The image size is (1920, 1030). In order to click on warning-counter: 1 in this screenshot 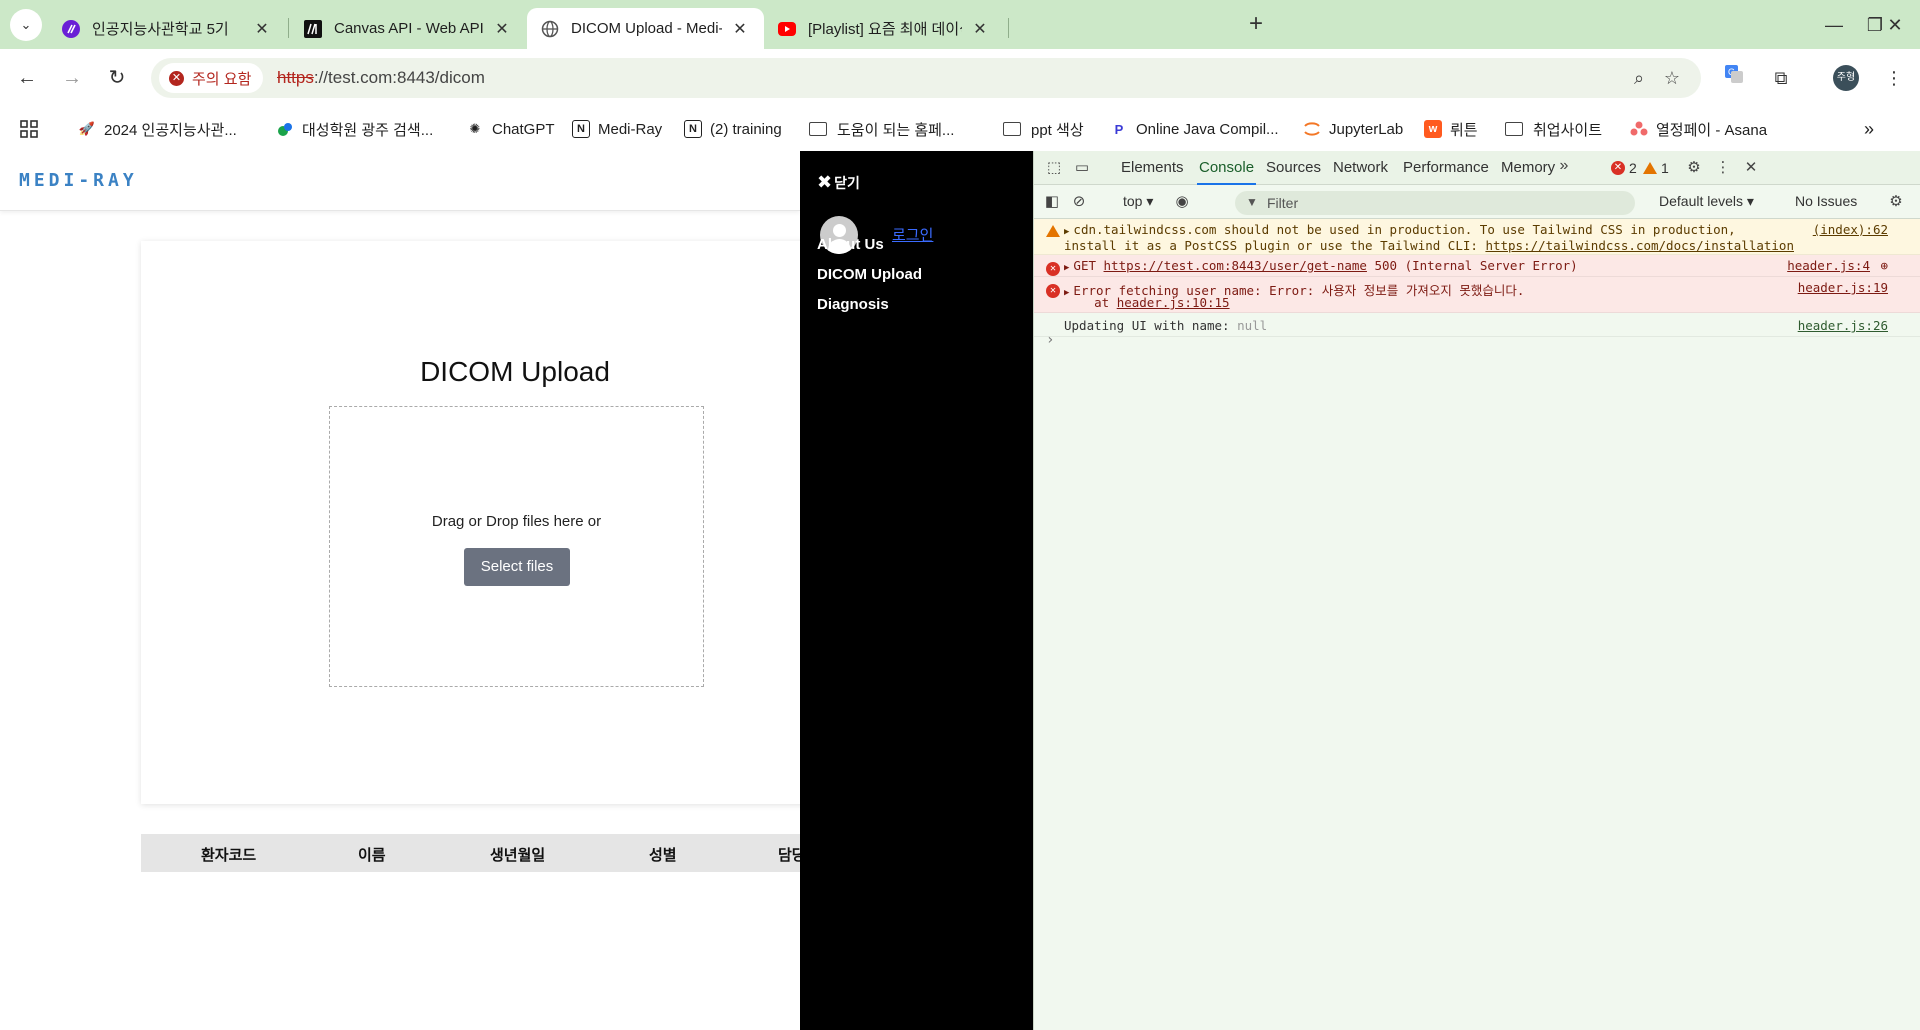, I will do `click(1656, 168)`.